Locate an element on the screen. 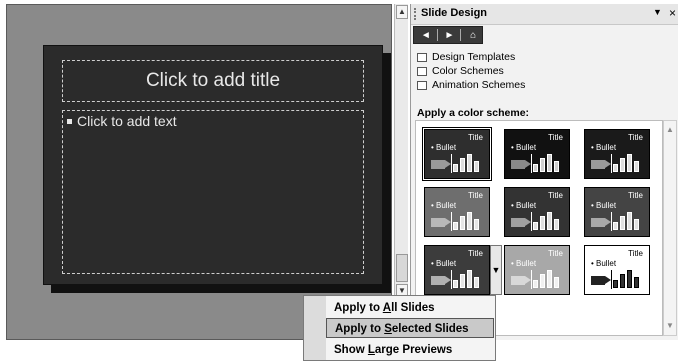 Image resolution: width=678 pixels, height=361 pixels. color-schemes-icon is located at coordinates (422, 71).